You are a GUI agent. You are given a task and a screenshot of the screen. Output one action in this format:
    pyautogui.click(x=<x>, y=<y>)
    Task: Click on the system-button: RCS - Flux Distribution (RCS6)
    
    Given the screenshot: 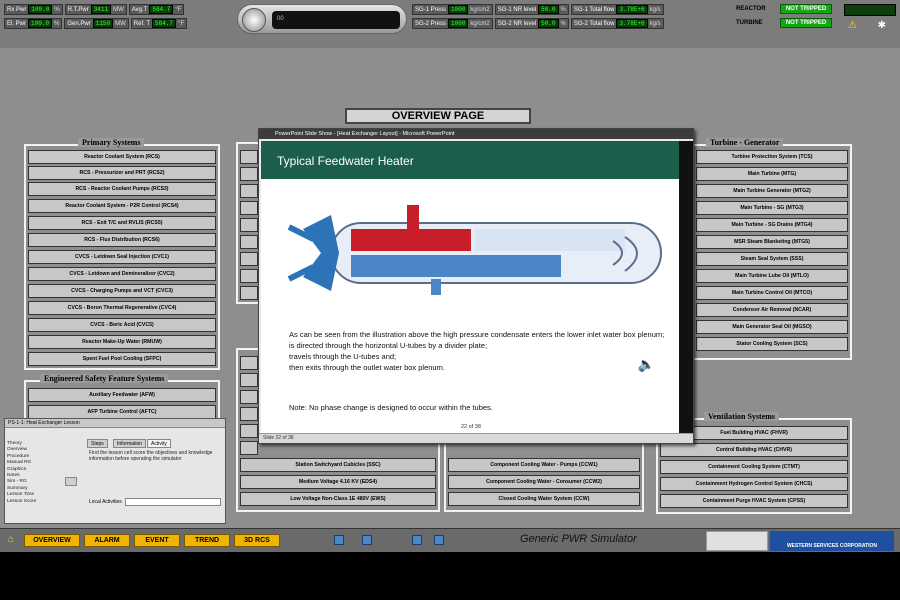 What is the action you would take?
    pyautogui.click(x=122, y=240)
    